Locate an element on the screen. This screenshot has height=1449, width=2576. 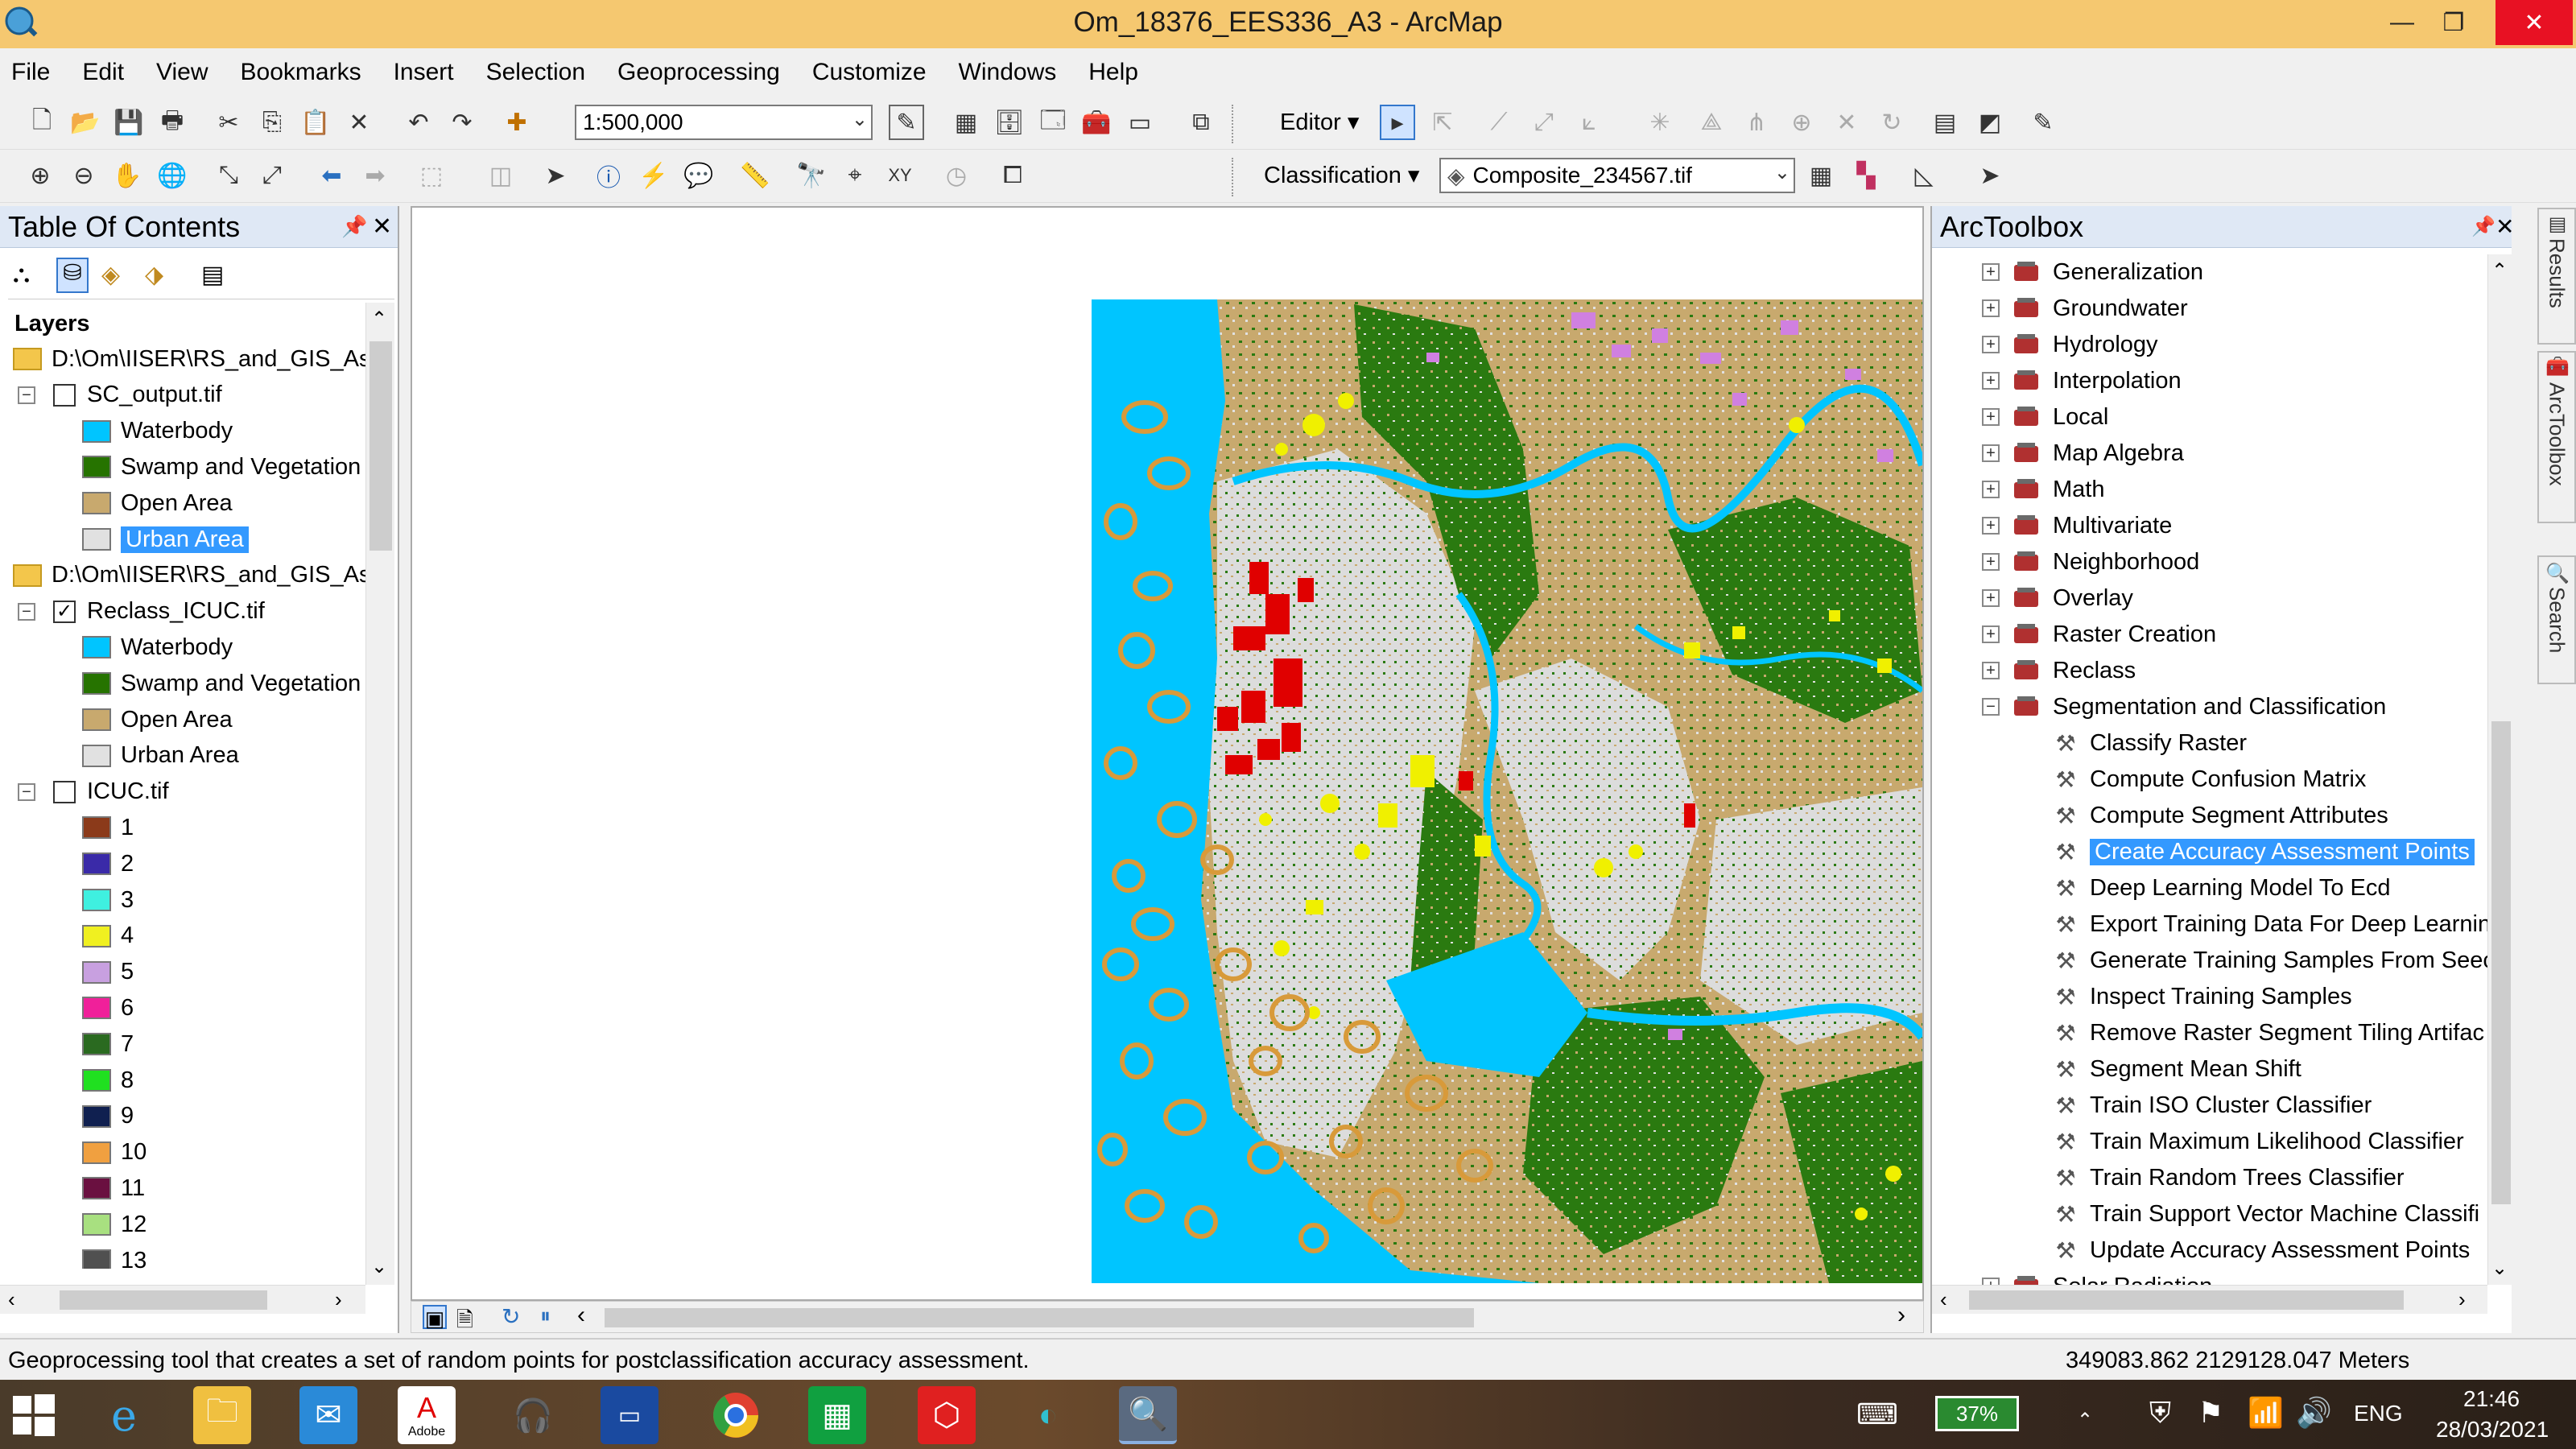
scroll-right-icon: › is located at coordinates (2462, 1299).